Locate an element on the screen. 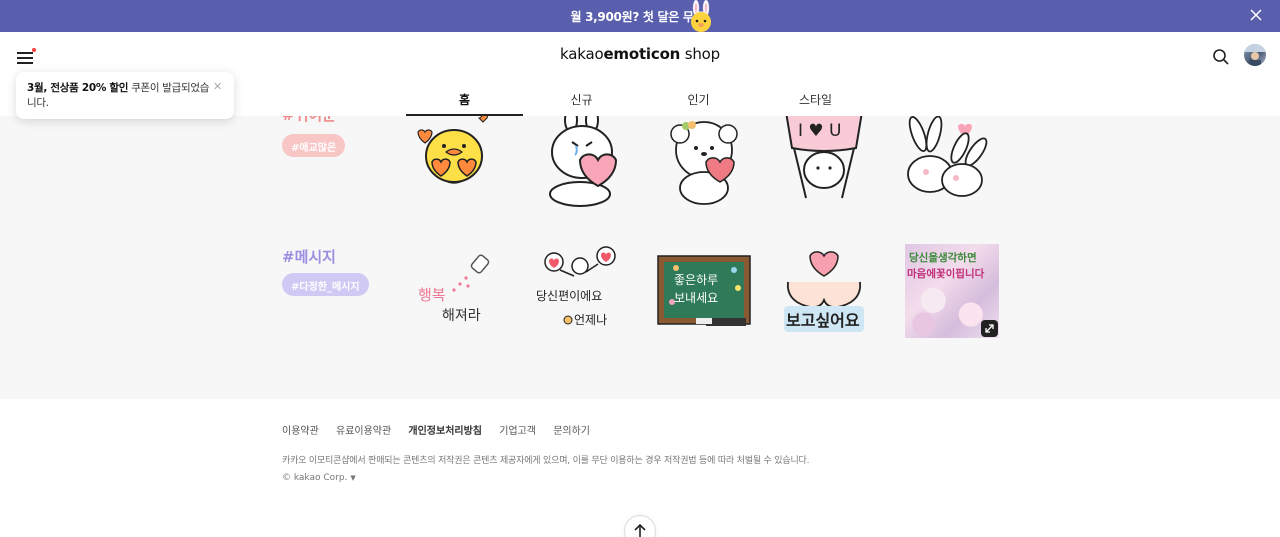 Image resolution: width=1280 pixels, height=537 pixels. emoticon-yellow-chick is located at coordinates (454, 162).